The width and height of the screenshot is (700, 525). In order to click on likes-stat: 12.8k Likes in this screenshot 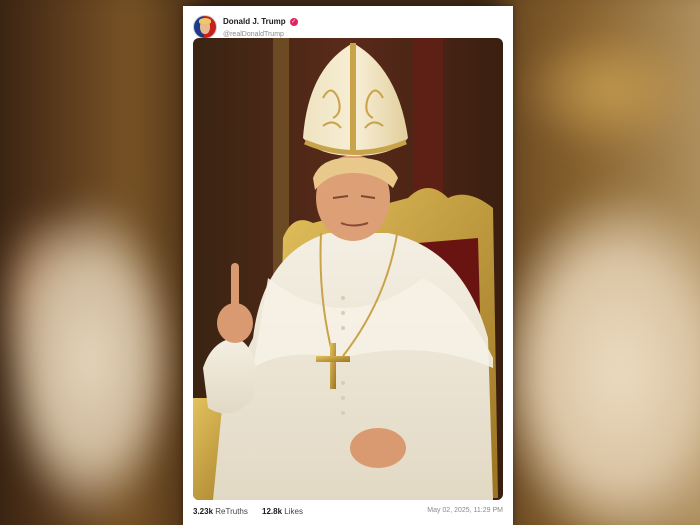, I will do `click(282, 511)`.